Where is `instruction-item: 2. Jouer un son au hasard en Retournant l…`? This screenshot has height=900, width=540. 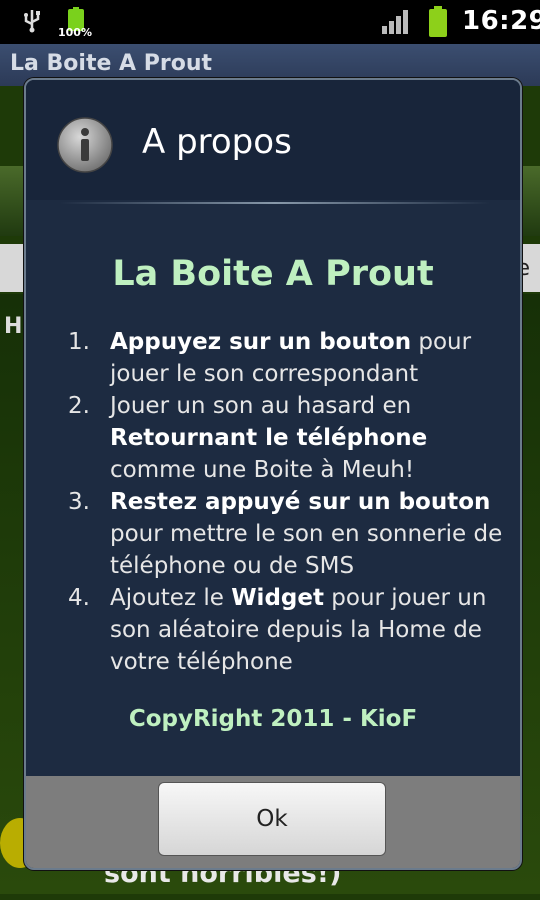 instruction-item: 2. Jouer un son au hasard en Retournant l… is located at coordinates (289, 438).